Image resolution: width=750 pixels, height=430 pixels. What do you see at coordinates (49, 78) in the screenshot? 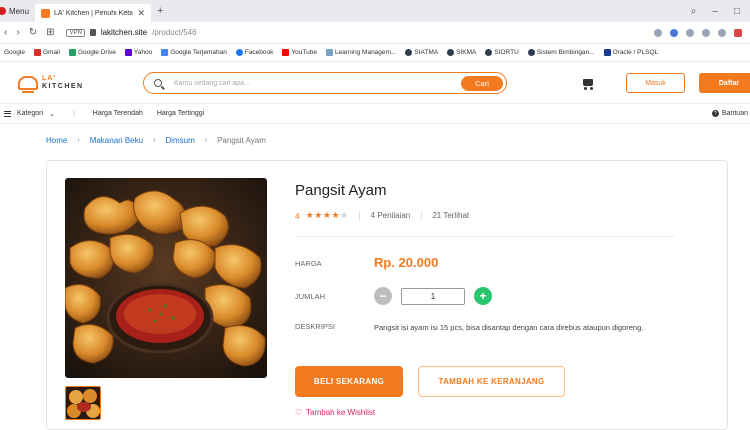
I see `logo-line-1: LA'` at bounding box center [49, 78].